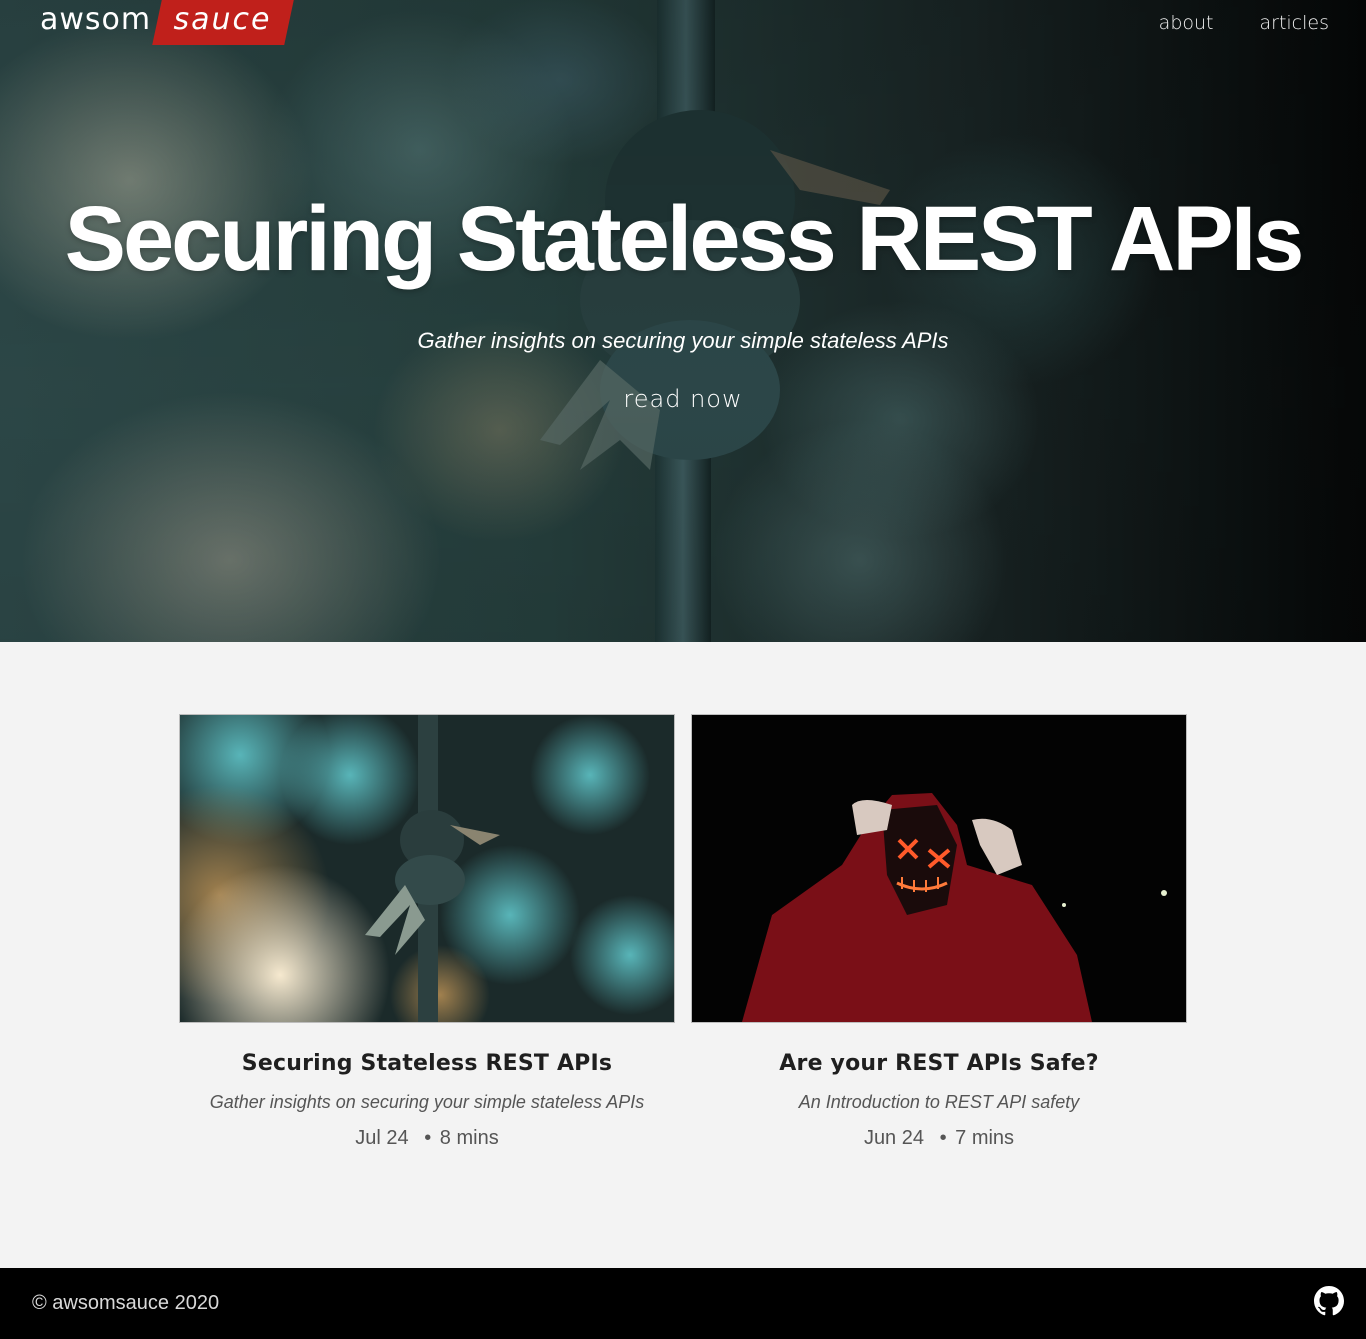 The width and height of the screenshot is (1366, 1339). What do you see at coordinates (715, 321) in the screenshot?
I see `hero-rope-image` at bounding box center [715, 321].